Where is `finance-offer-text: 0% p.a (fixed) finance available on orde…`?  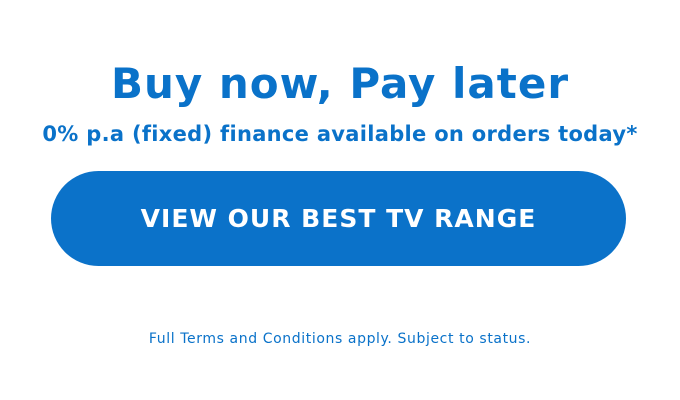 finance-offer-text: 0% p.a (fixed) finance available on orde… is located at coordinates (340, 134).